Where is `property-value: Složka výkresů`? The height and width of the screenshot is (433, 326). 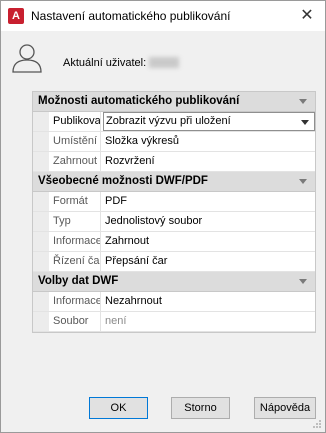 property-value: Složka výkresů is located at coordinates (209, 141).